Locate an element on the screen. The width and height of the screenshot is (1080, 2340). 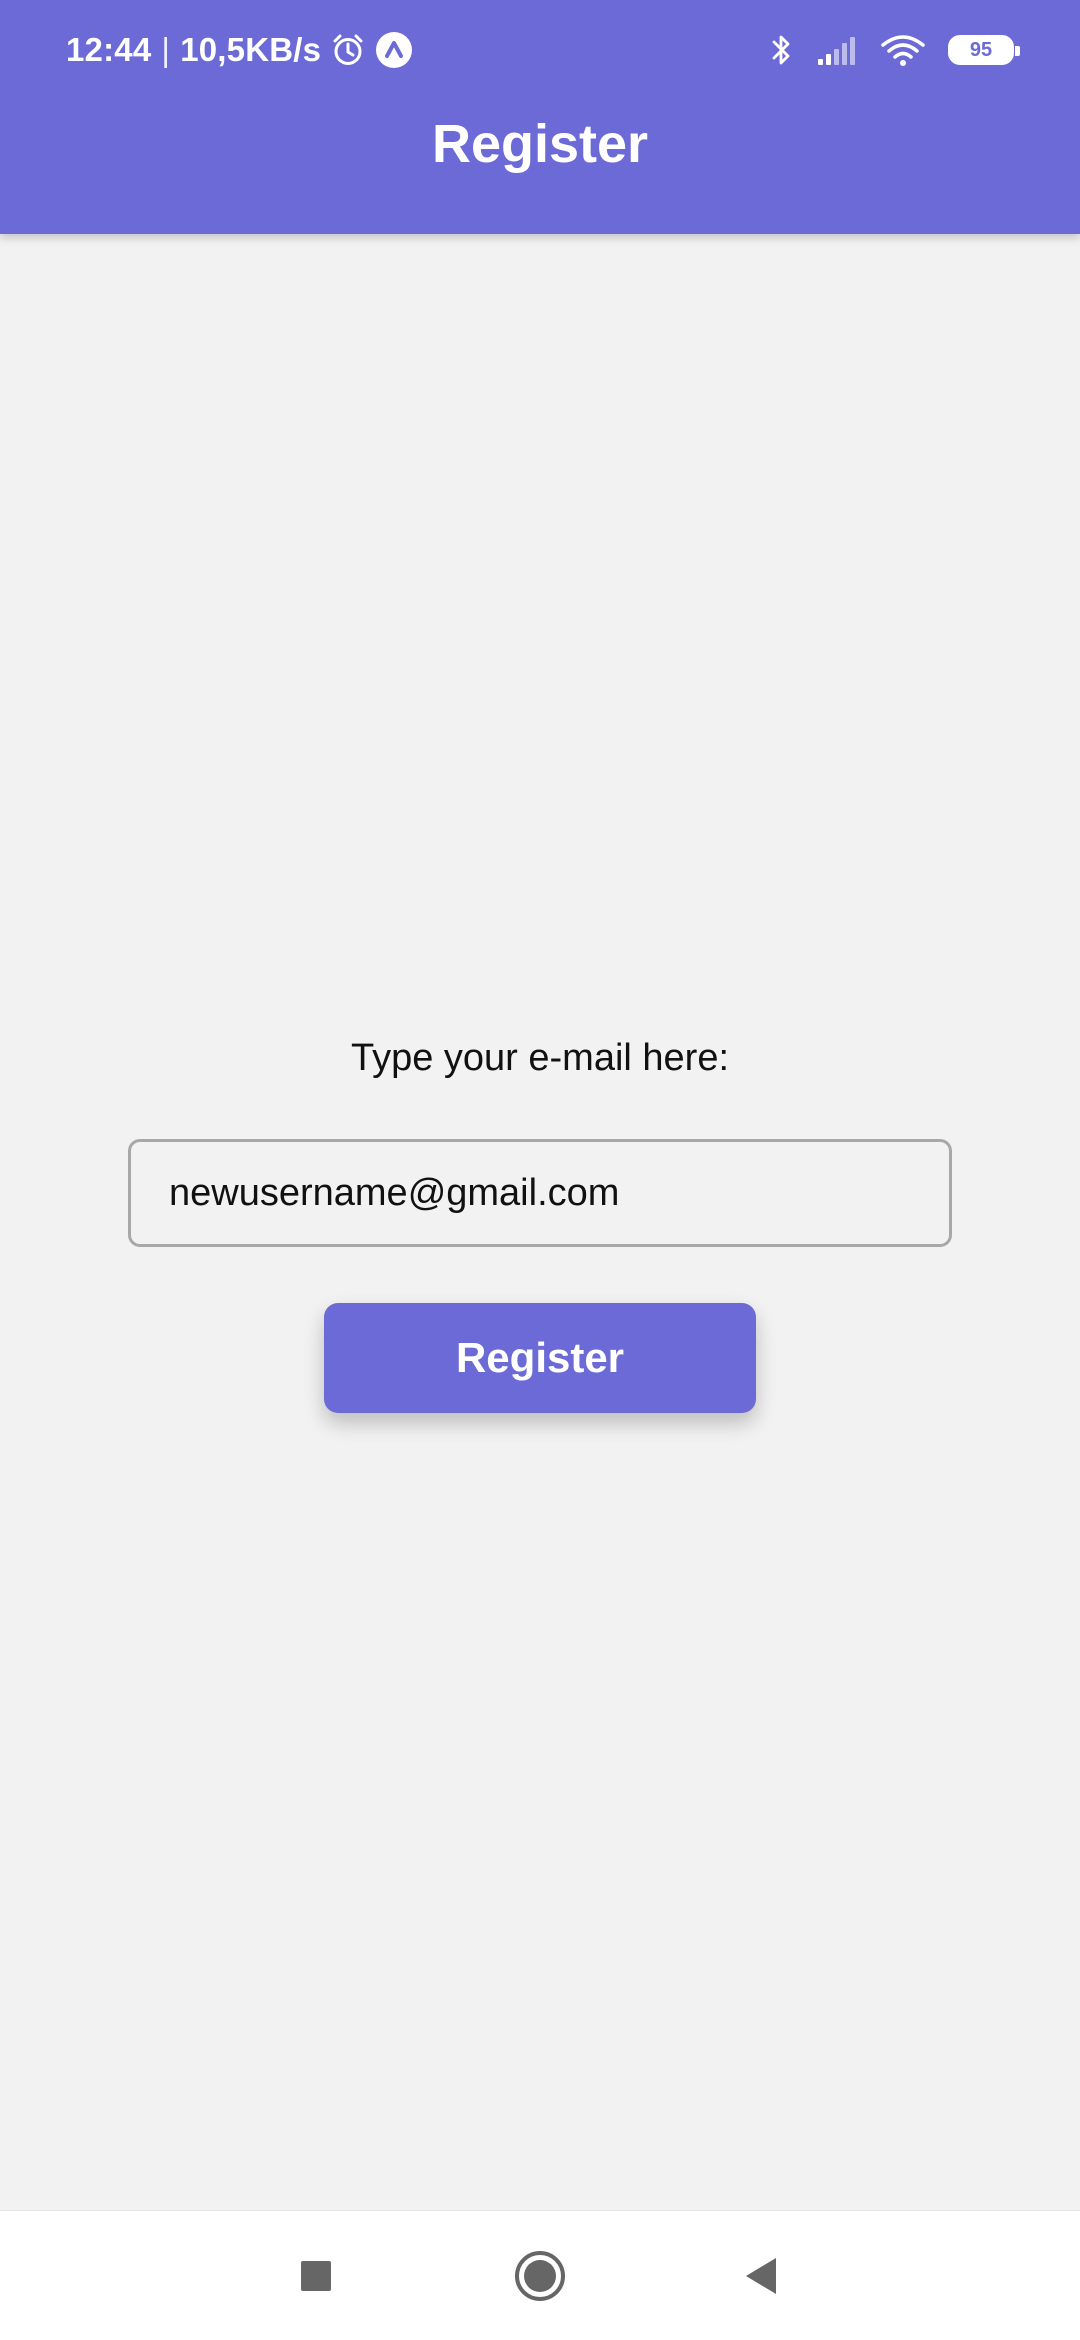
app-notification-icon is located at coordinates (394, 50).